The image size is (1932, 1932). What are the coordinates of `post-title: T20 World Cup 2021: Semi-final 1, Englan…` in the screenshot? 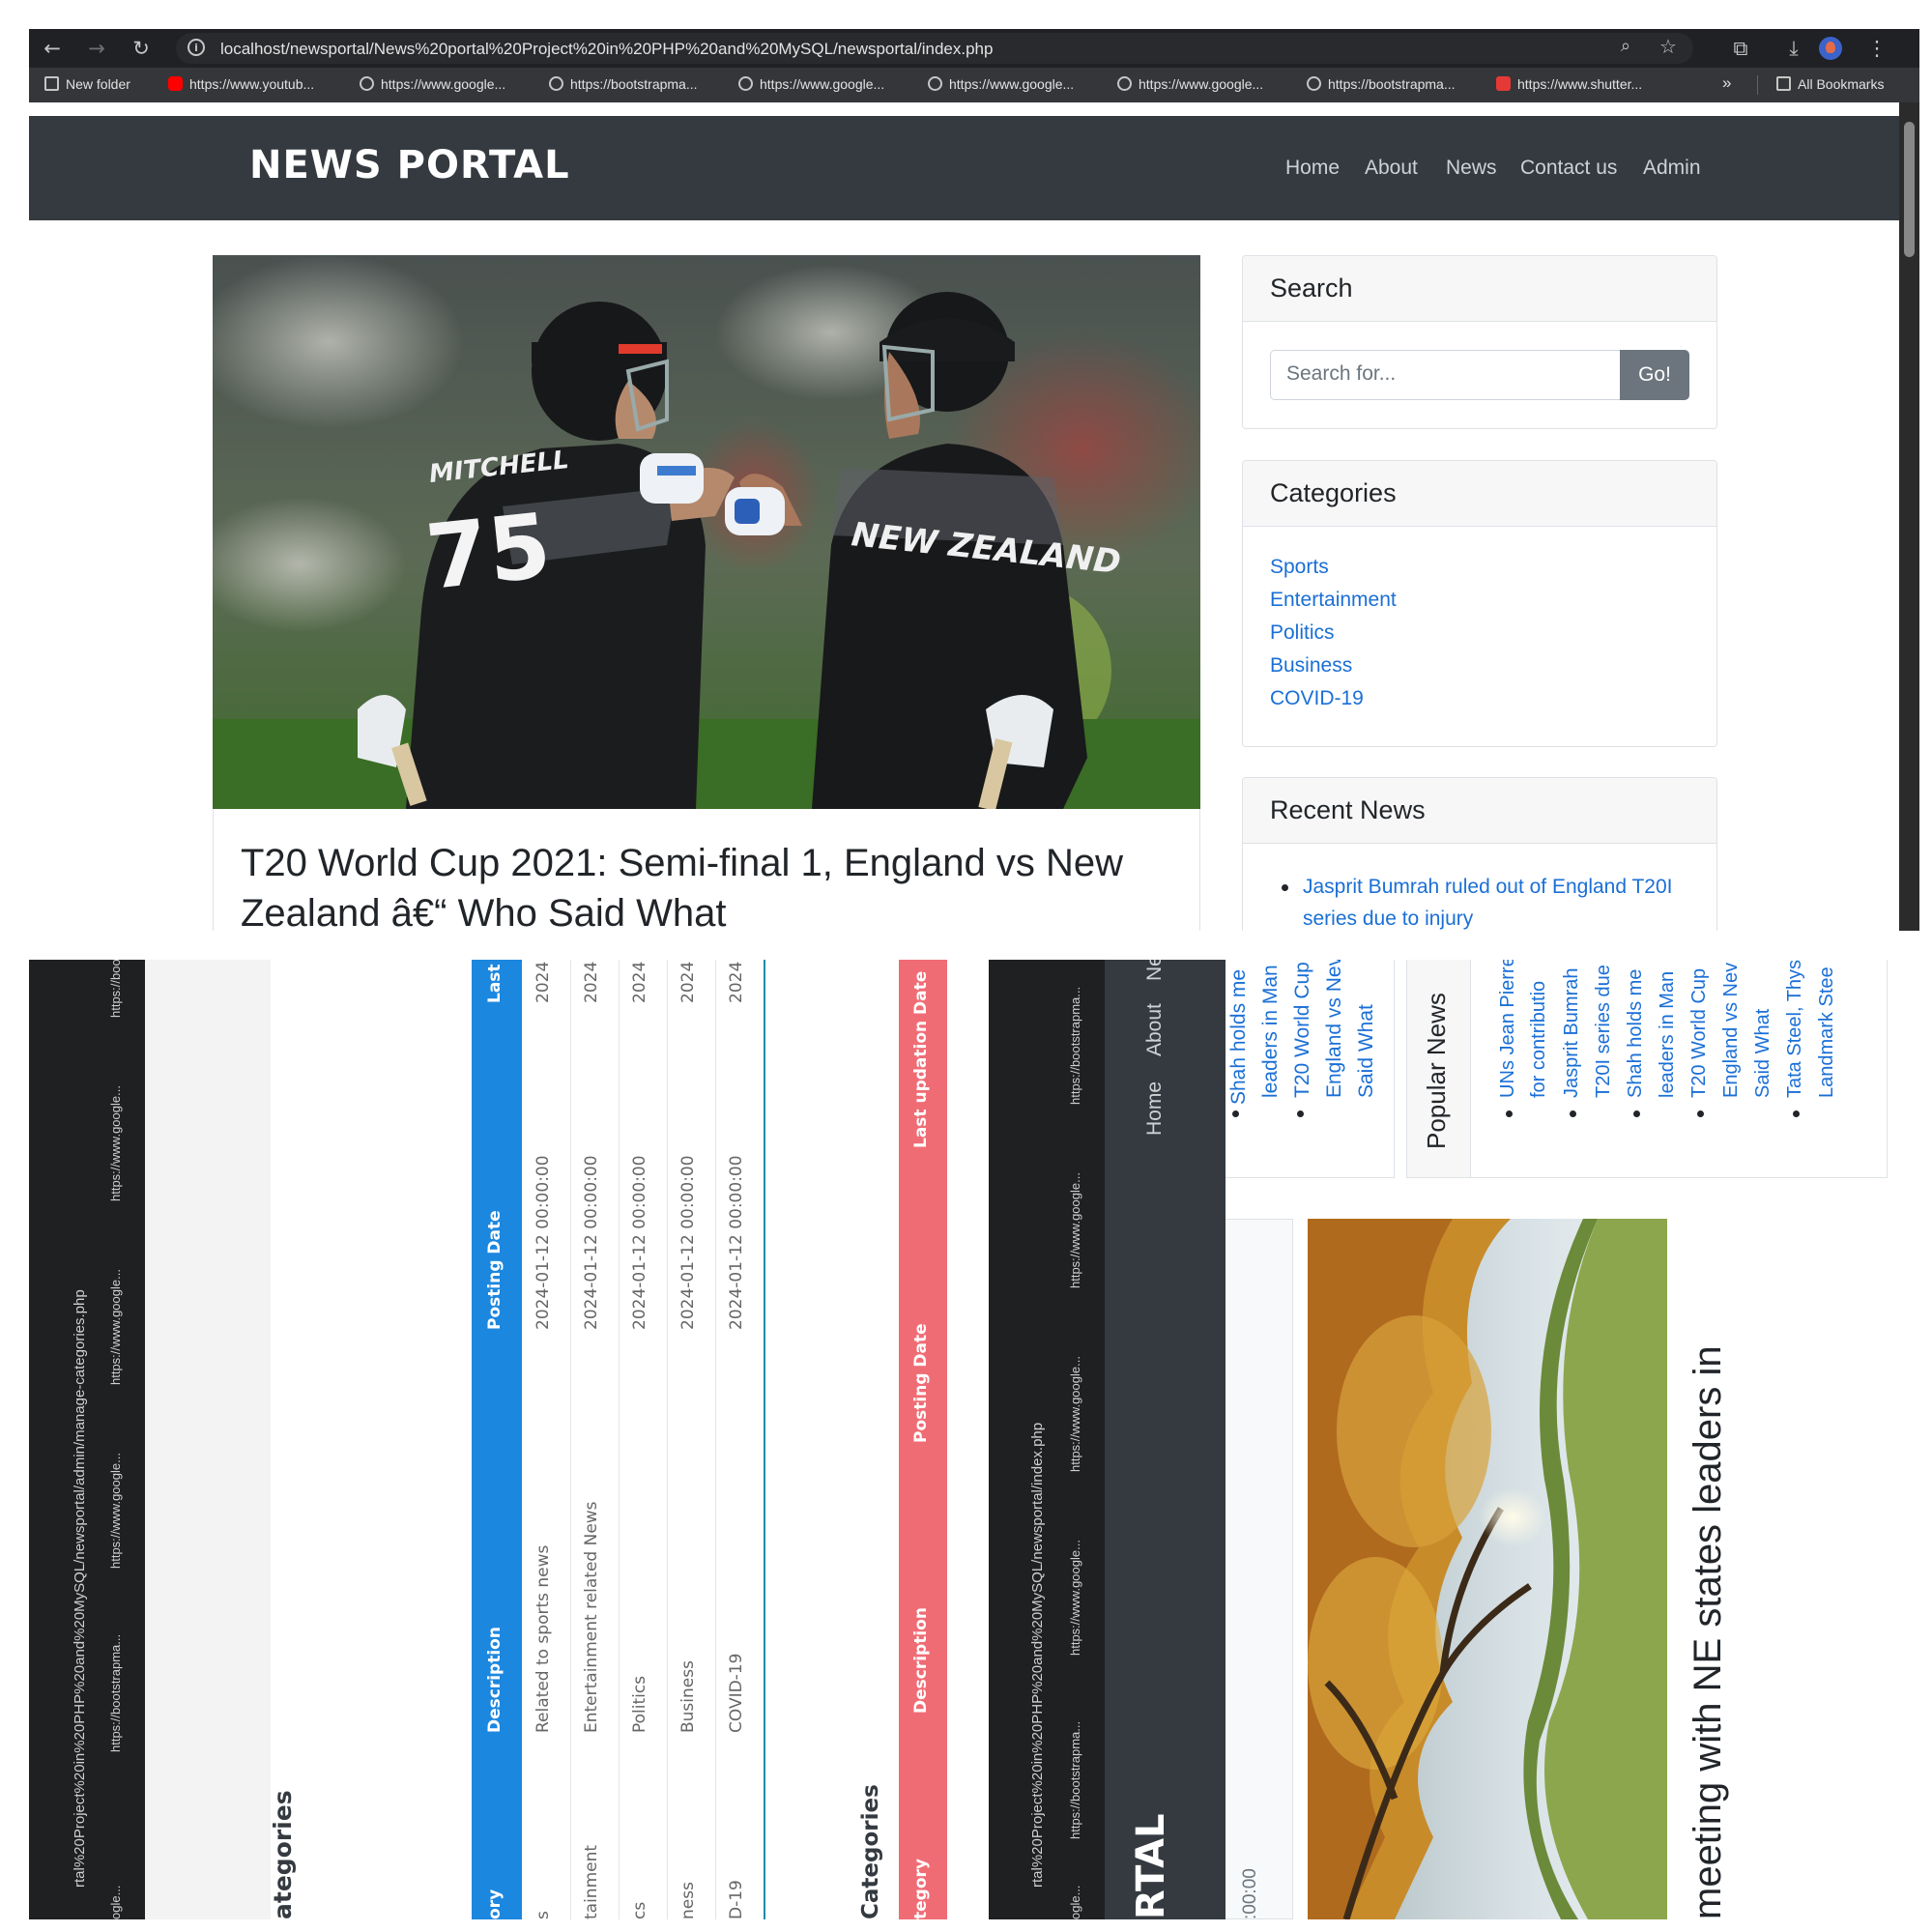 It's located at (704, 884).